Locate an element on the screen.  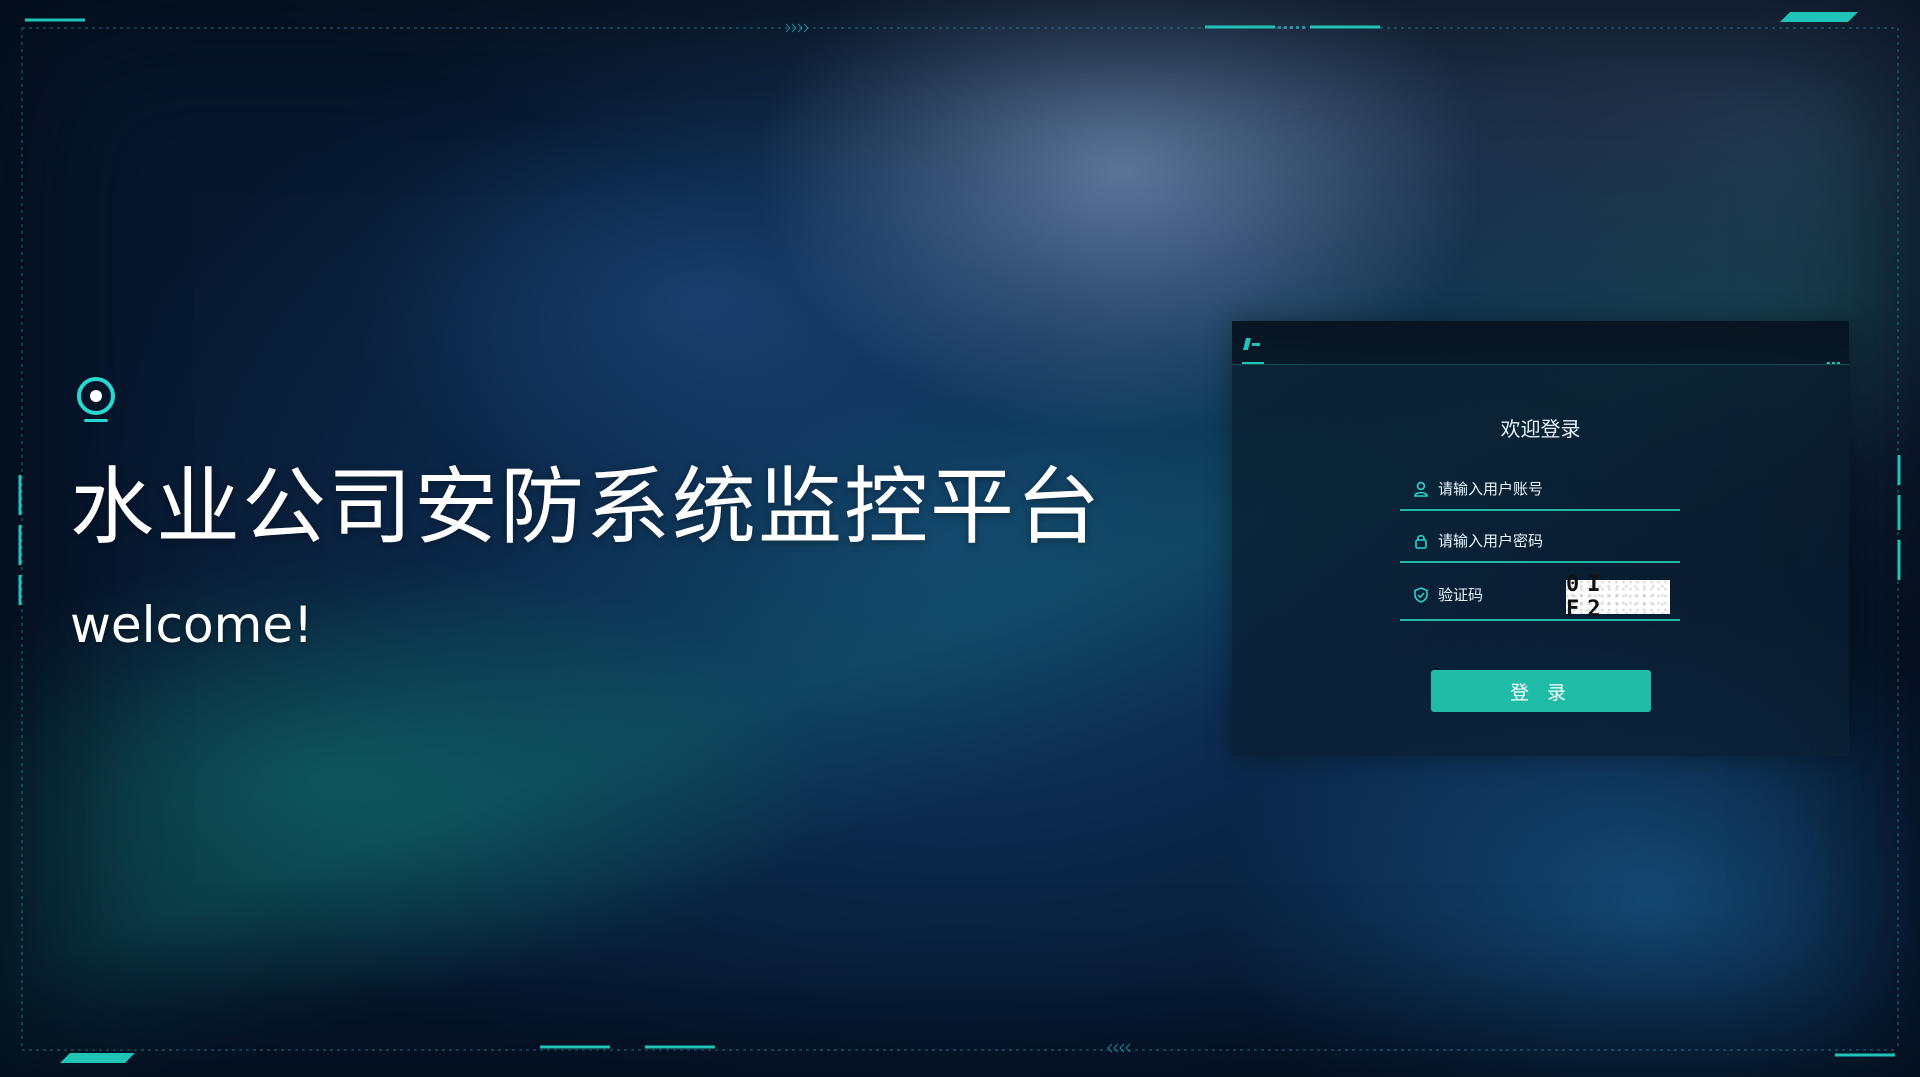
welcome-text: welcome! is located at coordinates (192, 625).